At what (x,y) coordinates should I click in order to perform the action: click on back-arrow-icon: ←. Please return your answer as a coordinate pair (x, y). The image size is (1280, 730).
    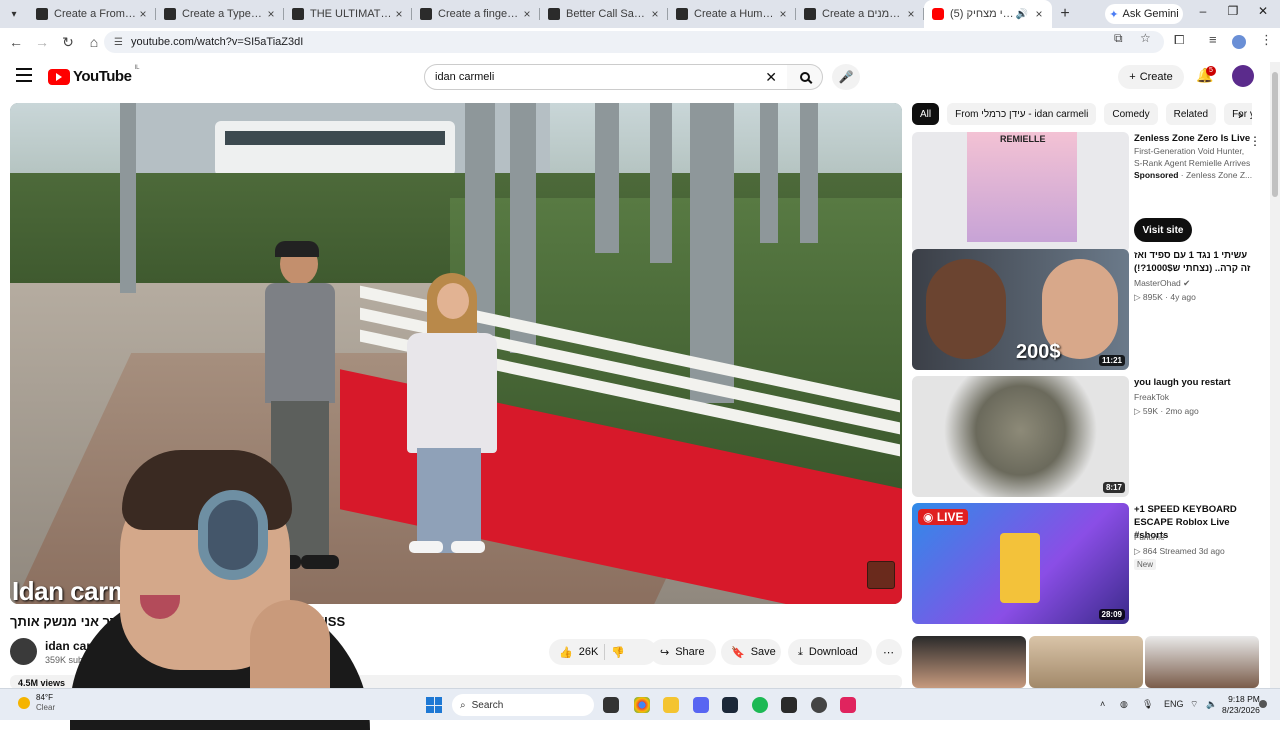
    Looking at the image, I should click on (16, 42).